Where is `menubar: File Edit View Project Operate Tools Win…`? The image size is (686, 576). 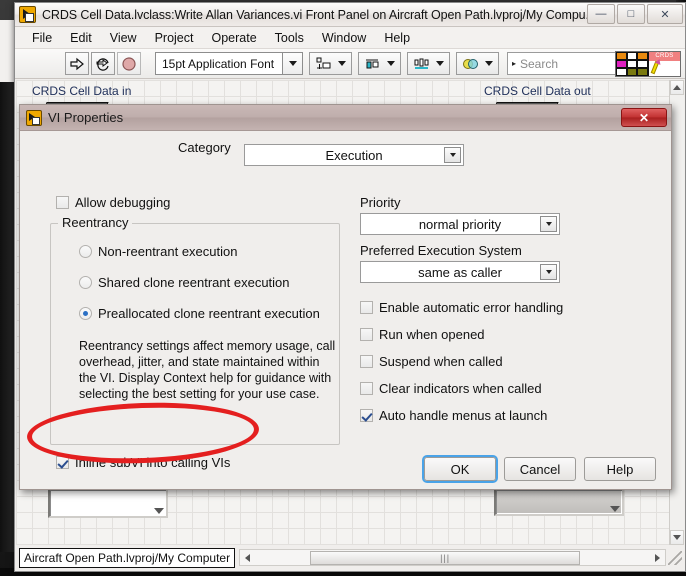
menubar: File Edit View Project Operate Tools Win… is located at coordinates (350, 38).